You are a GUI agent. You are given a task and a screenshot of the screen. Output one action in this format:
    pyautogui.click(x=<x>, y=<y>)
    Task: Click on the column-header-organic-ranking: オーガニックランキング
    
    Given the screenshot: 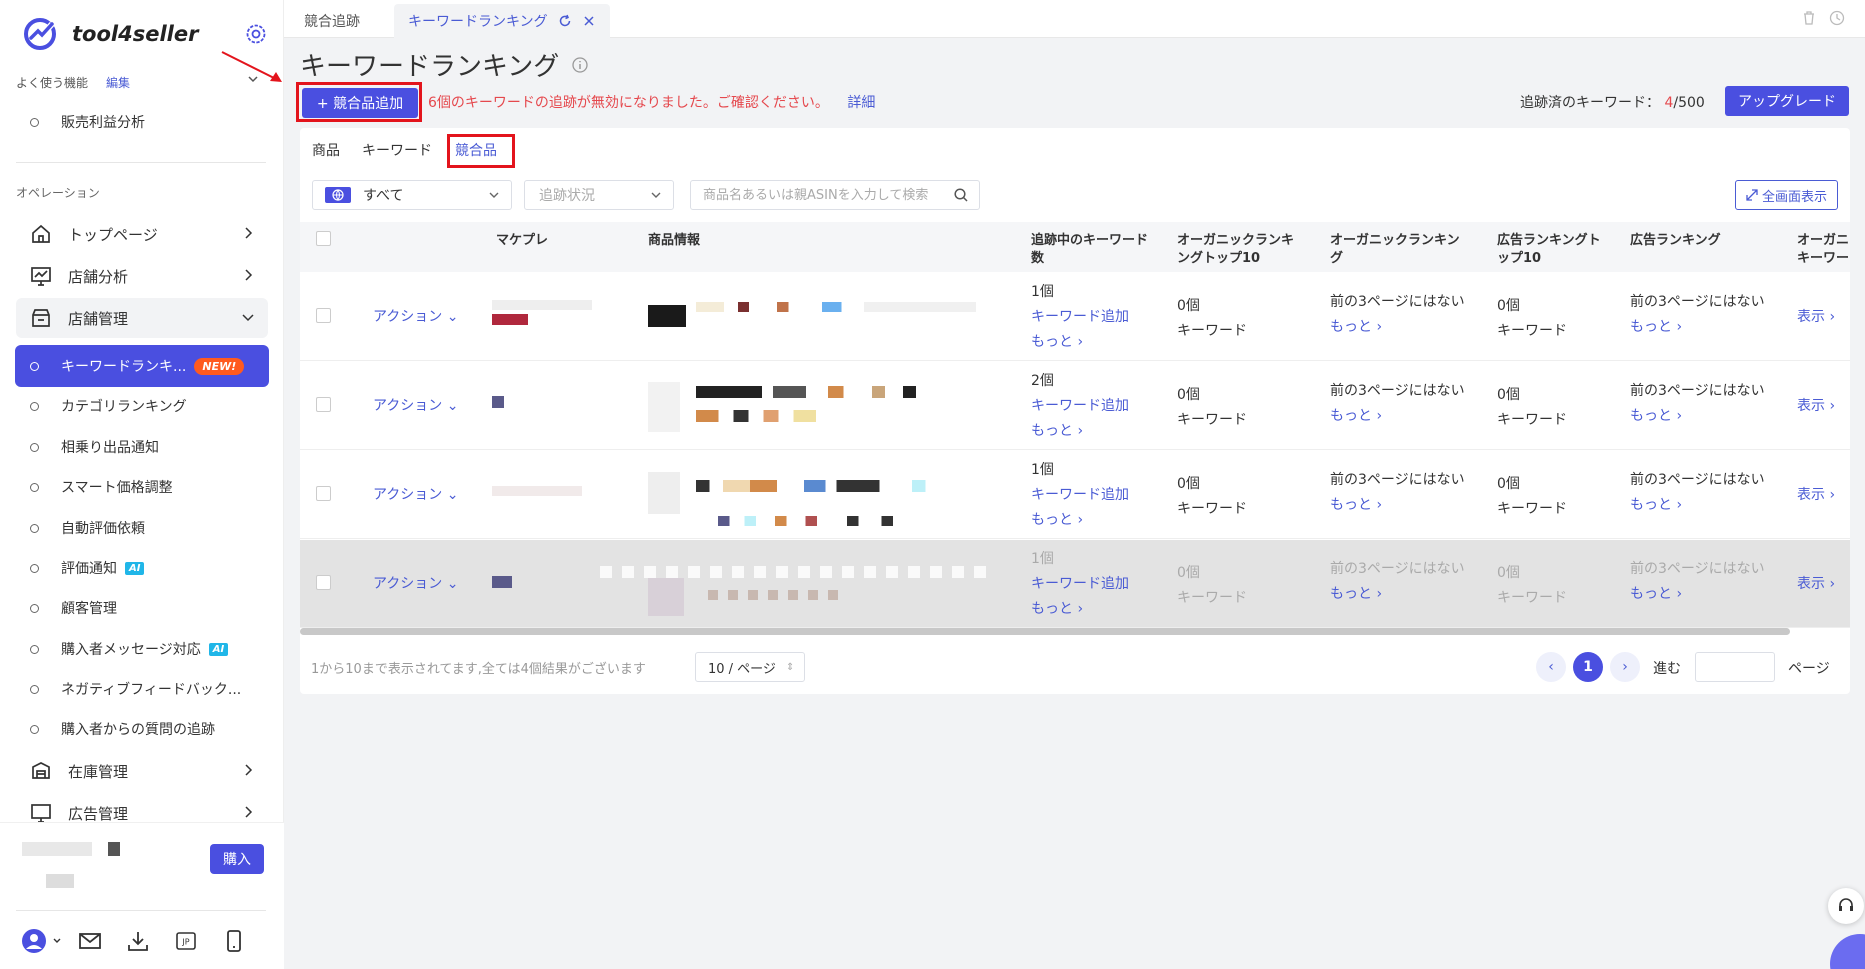 What is the action you would take?
    pyautogui.click(x=1395, y=249)
    